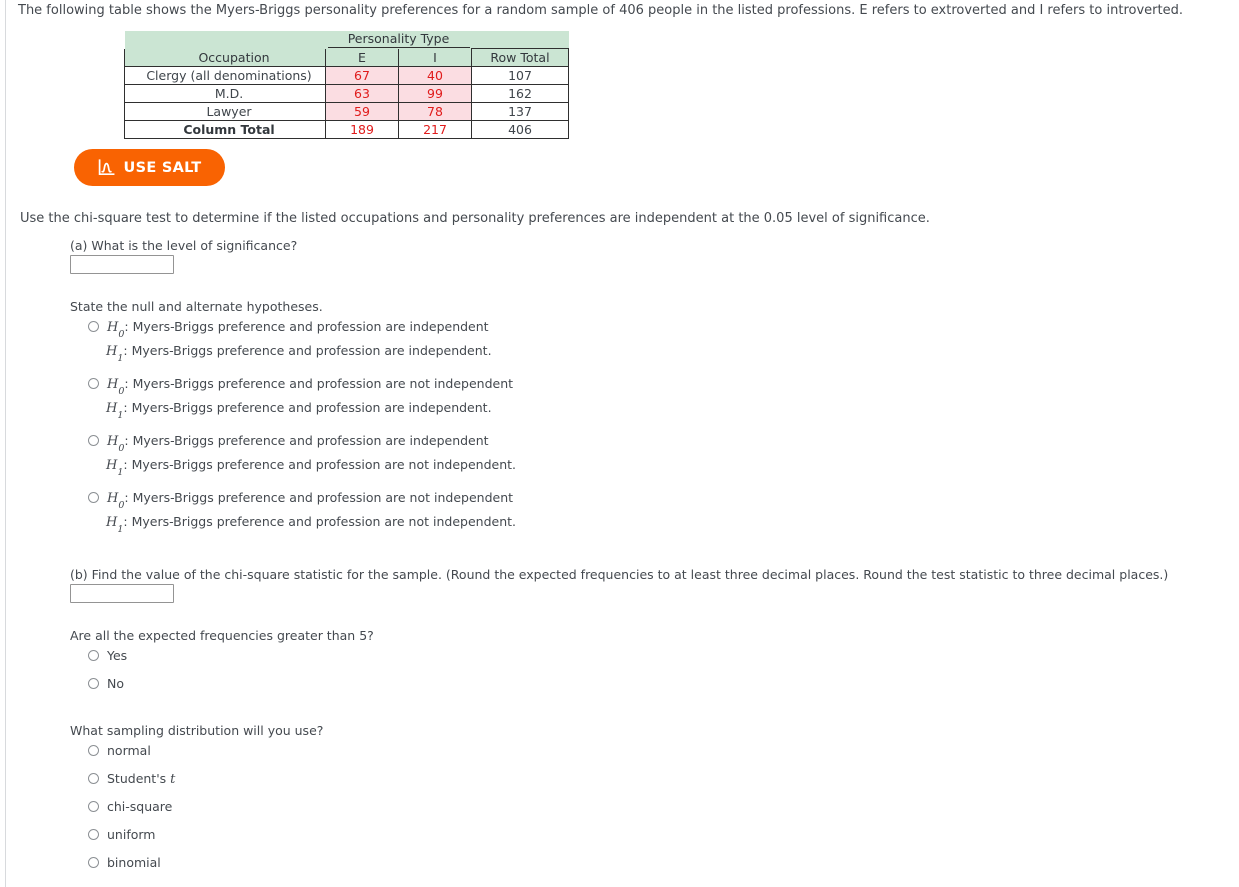 This screenshot has width=1239, height=887. What do you see at coordinates (197, 730) in the screenshot?
I see `sampling-distribution-prompt: What sampling distribution will you use?` at bounding box center [197, 730].